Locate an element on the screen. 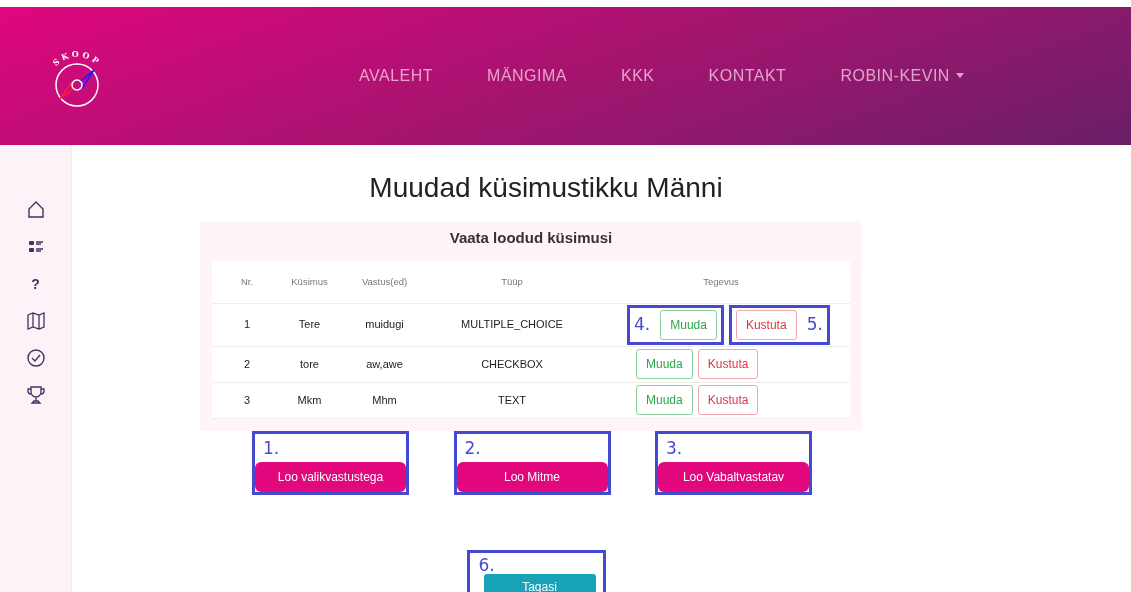  annotation-label: 2. is located at coordinates (473, 448).